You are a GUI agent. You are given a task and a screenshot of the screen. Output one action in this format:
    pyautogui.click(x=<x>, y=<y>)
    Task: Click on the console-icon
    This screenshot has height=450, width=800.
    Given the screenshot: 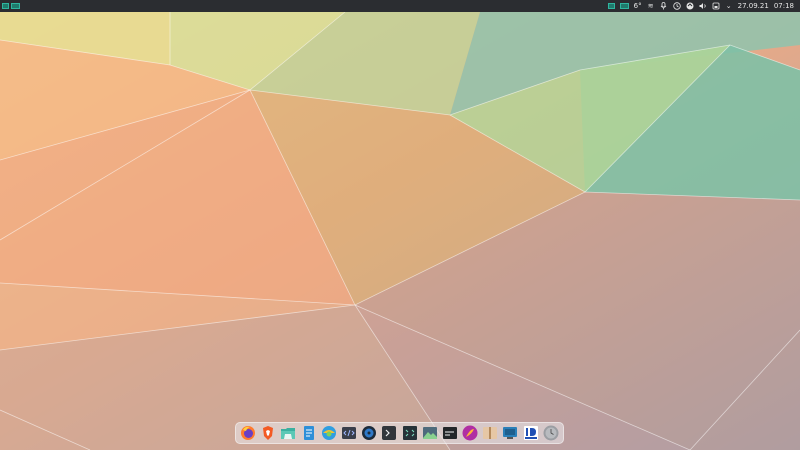 What is the action you would take?
    pyautogui.click(x=450, y=433)
    